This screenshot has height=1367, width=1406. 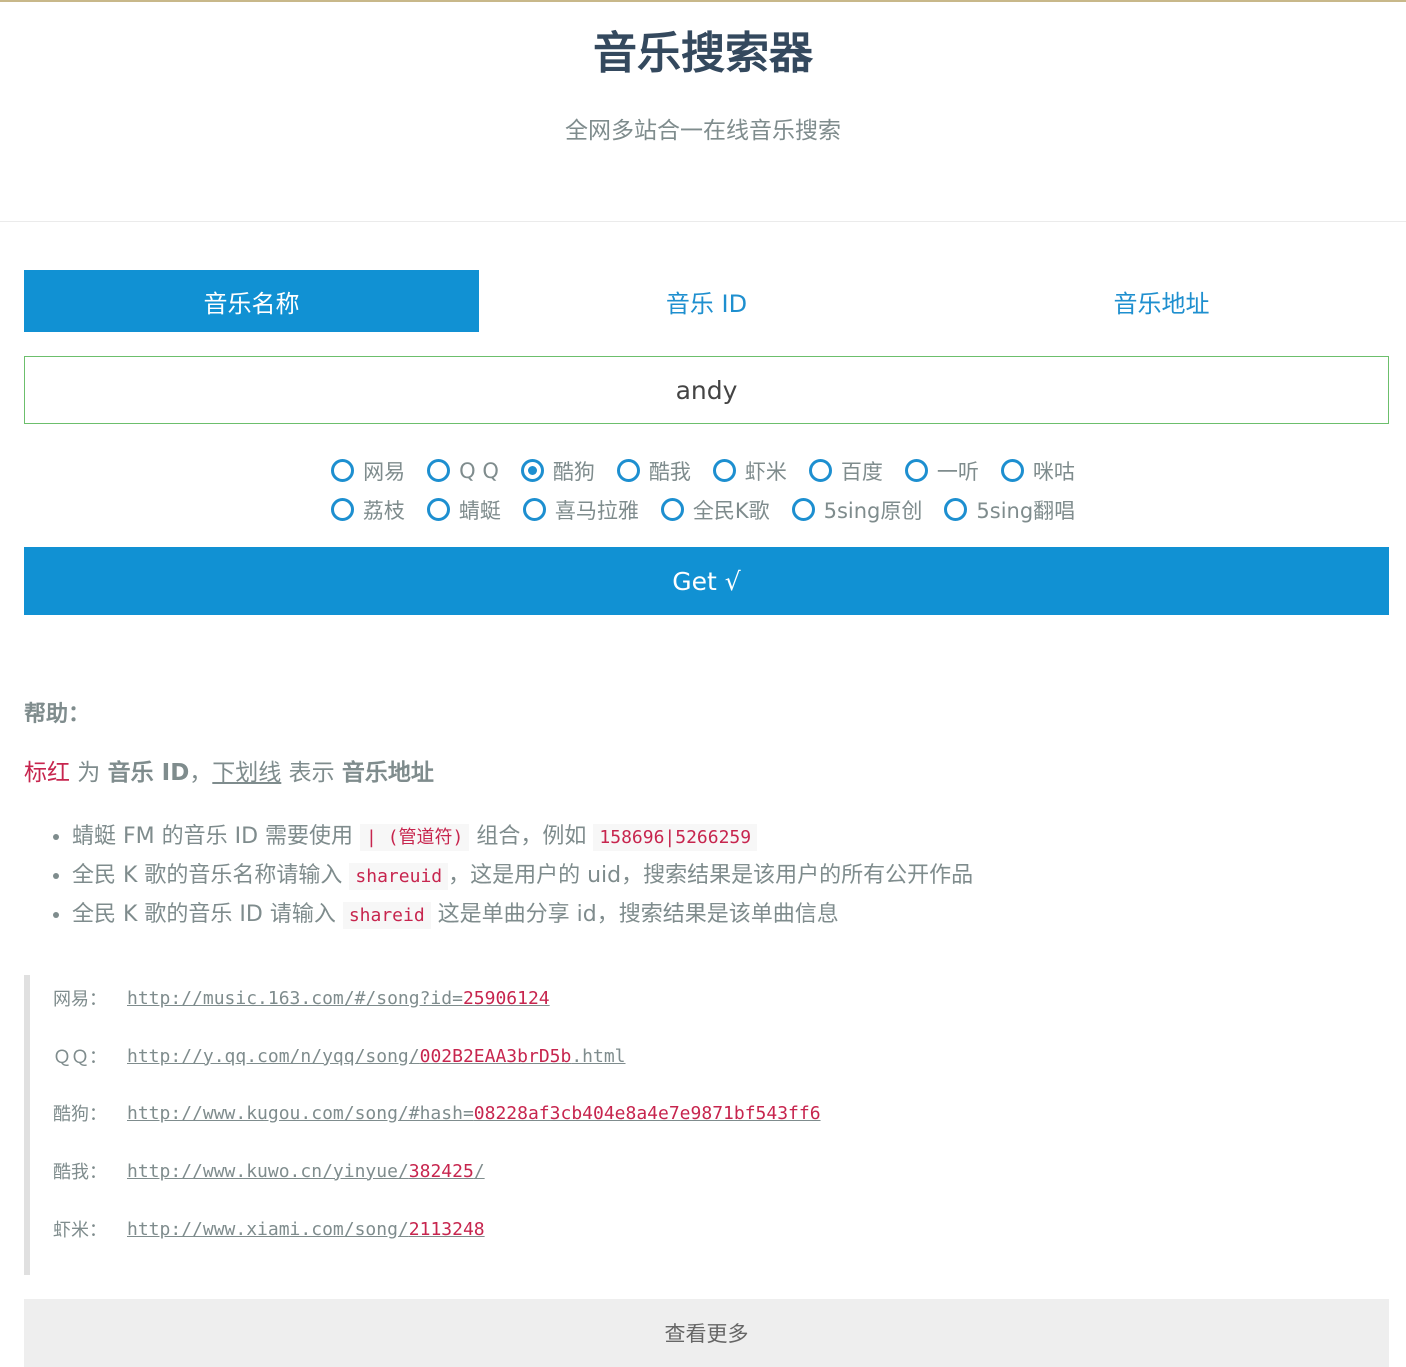 What do you see at coordinates (384, 471) in the screenshot?
I see `source-label: 网易` at bounding box center [384, 471].